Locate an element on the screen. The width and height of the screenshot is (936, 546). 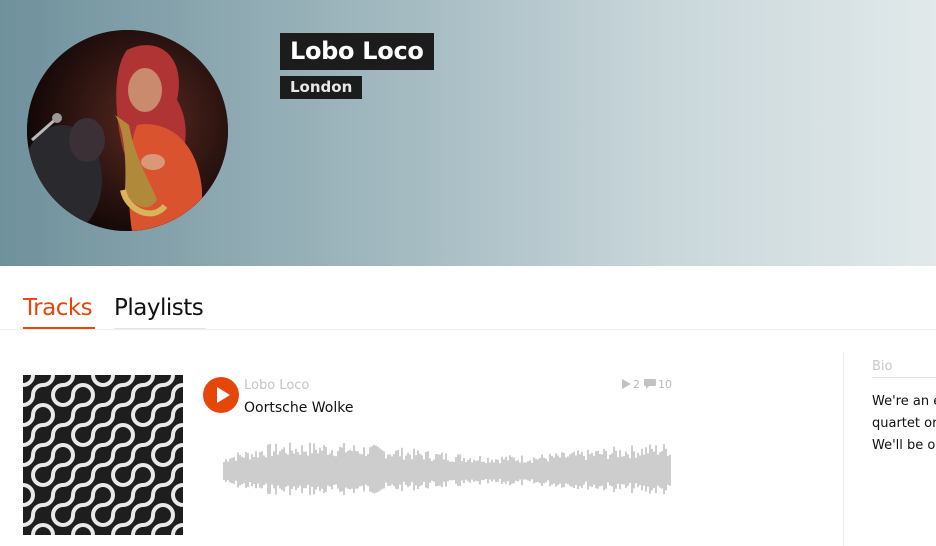
avatar-photo is located at coordinates (127, 130).